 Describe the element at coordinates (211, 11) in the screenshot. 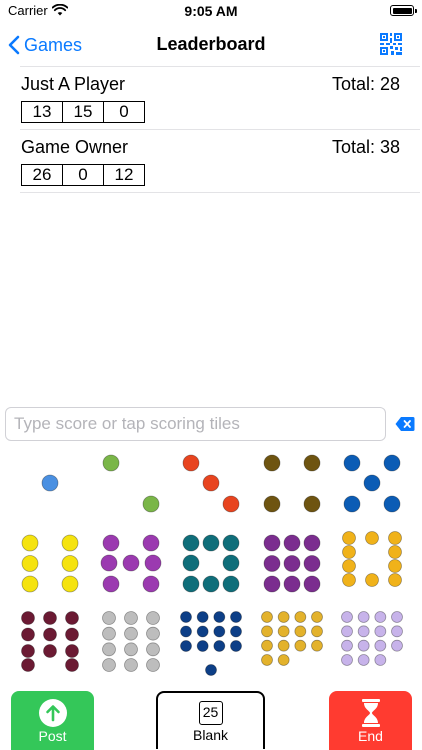

I see `status-time: 9:05 AM` at that location.